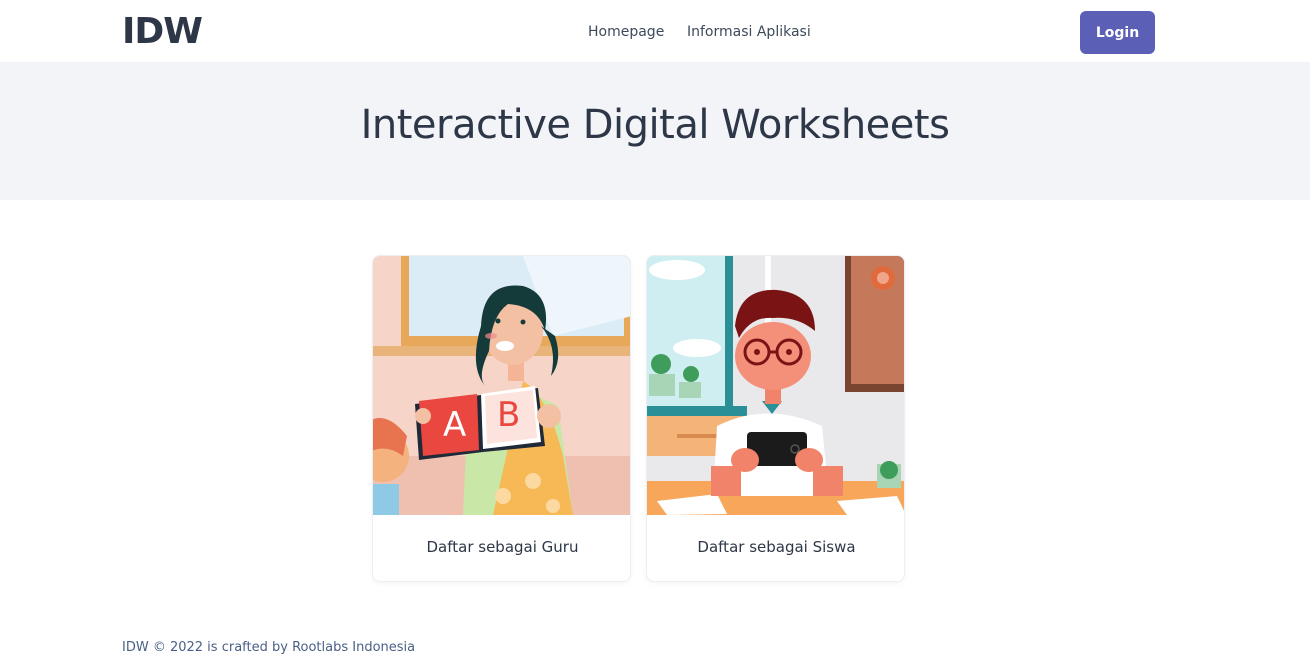  I want to click on svg-text: B, so click(508, 415).